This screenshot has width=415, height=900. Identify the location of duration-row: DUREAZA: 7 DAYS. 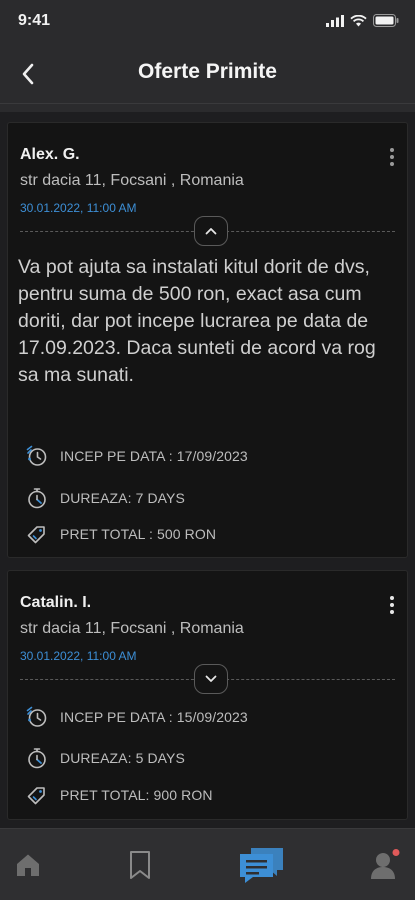
(104, 498).